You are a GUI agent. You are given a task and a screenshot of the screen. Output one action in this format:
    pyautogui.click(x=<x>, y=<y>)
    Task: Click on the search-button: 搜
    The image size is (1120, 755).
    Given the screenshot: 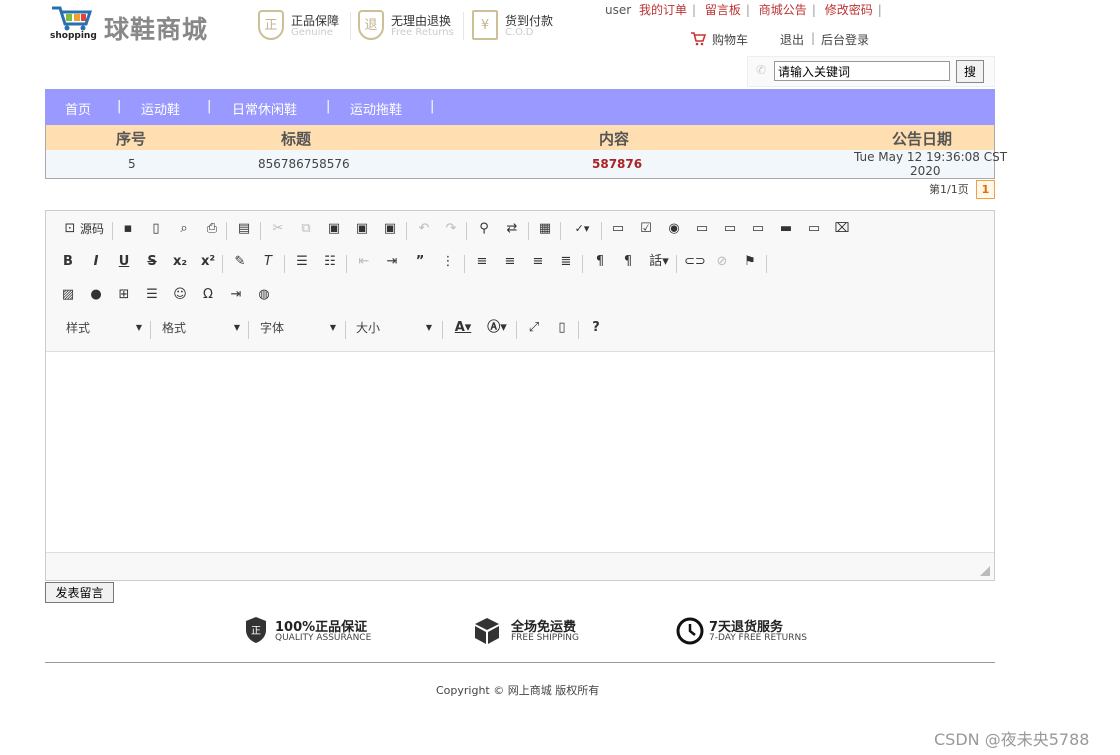 What is the action you would take?
    pyautogui.click(x=970, y=71)
    